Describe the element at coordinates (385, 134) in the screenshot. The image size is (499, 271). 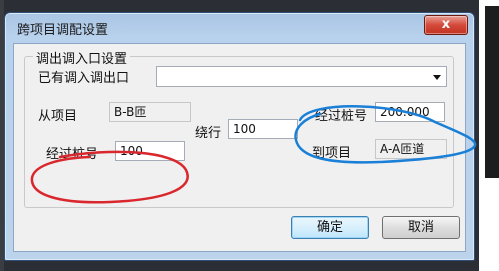
I see `blue-annotation-circle` at that location.